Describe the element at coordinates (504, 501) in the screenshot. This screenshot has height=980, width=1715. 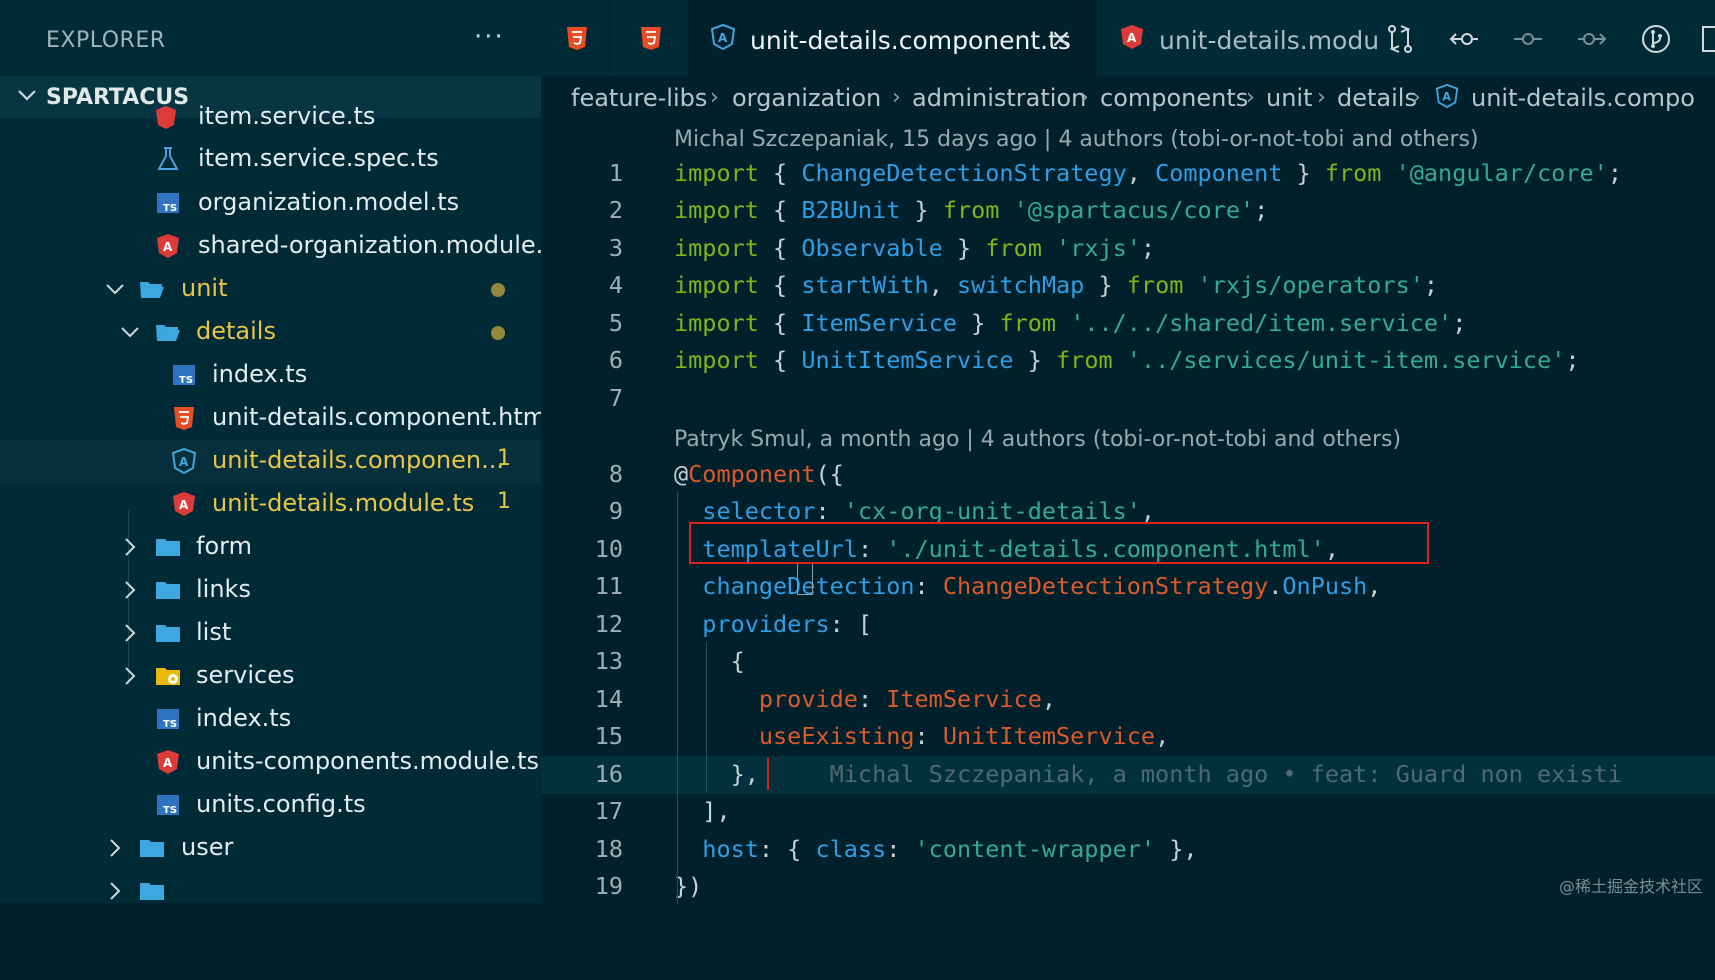
I see `problem-count-badge: 1` at that location.